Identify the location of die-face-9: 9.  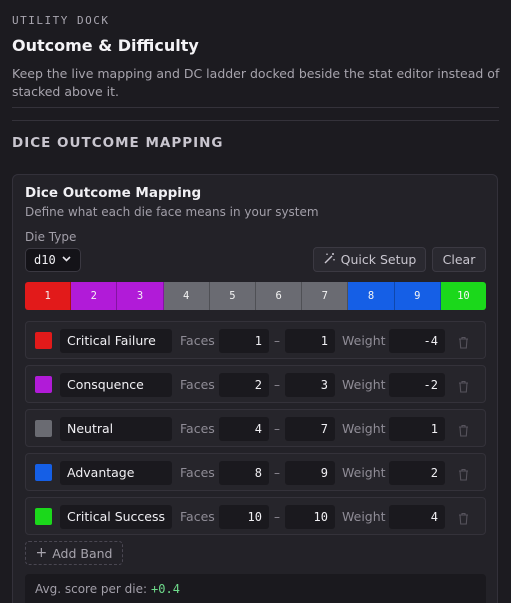
(417, 296).